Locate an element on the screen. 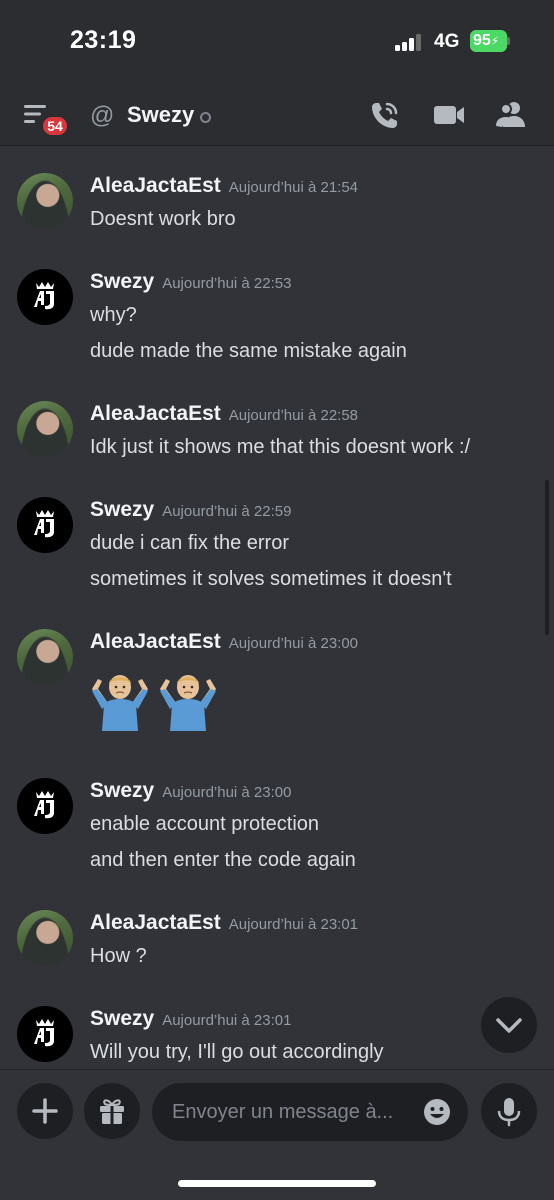 Image resolution: width=554 pixels, height=1200 pixels. battery-level: 95⚡ is located at coordinates (488, 41).